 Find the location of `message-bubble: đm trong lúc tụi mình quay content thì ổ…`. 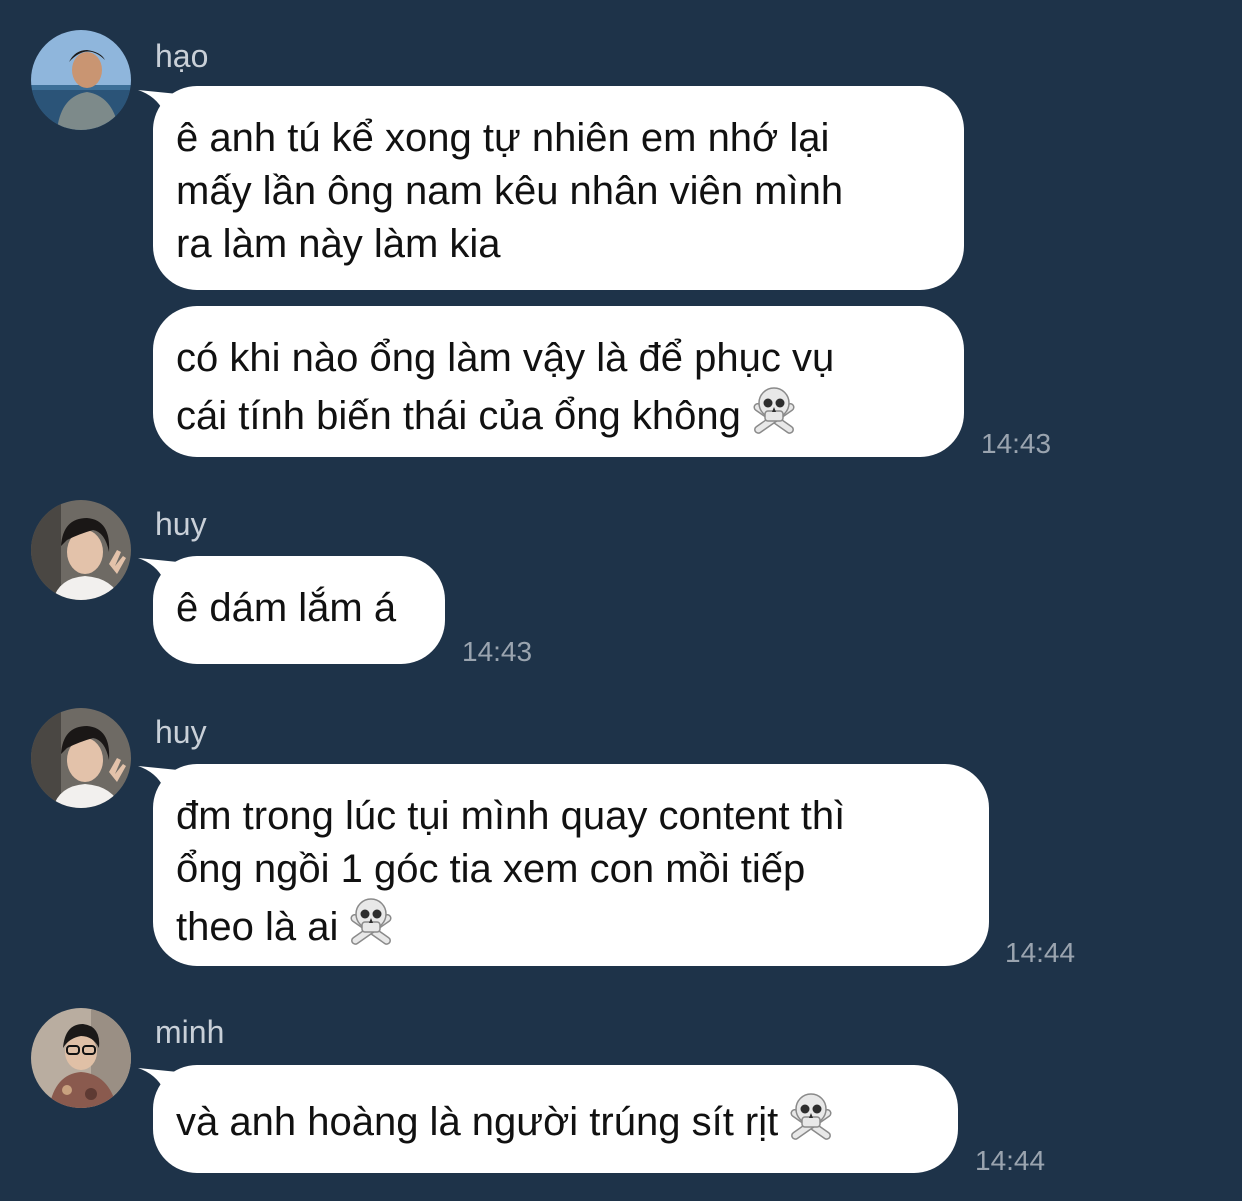

message-bubble: đm trong lúc tụi mình quay content thì ổ… is located at coordinates (571, 865).